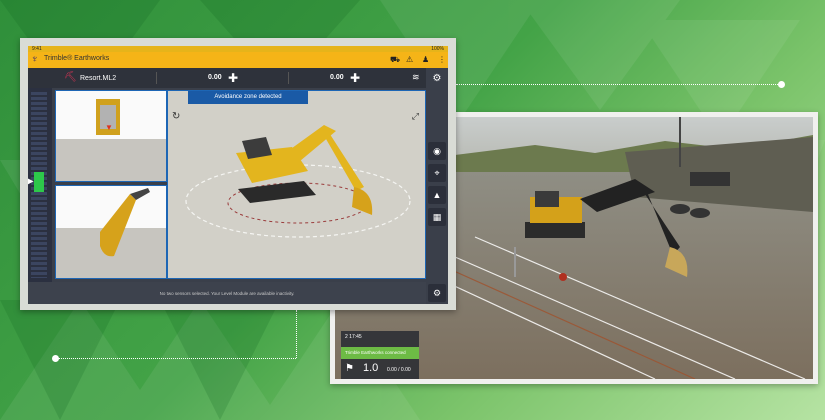  I want to click on hud-connection-text: Trimble Earthworks connected, so click(375, 352).